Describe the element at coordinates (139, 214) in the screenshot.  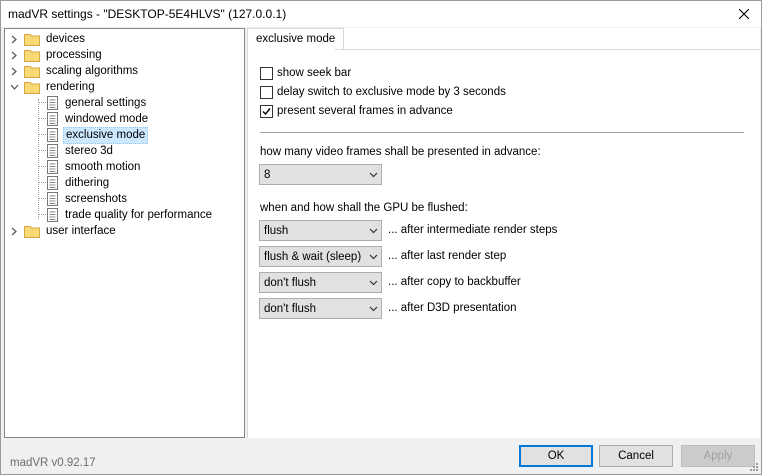
I see `tree-item-label: trade quality for performance` at that location.